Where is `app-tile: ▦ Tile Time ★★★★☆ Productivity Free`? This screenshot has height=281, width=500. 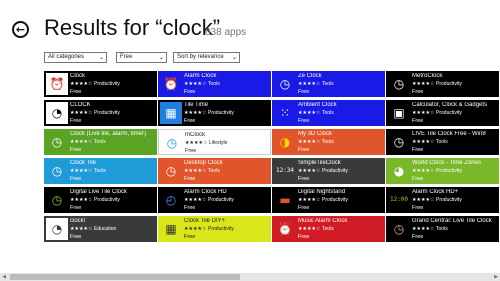 app-tile: ▦ Tile Time ★★★★☆ Productivity Free is located at coordinates (214, 113).